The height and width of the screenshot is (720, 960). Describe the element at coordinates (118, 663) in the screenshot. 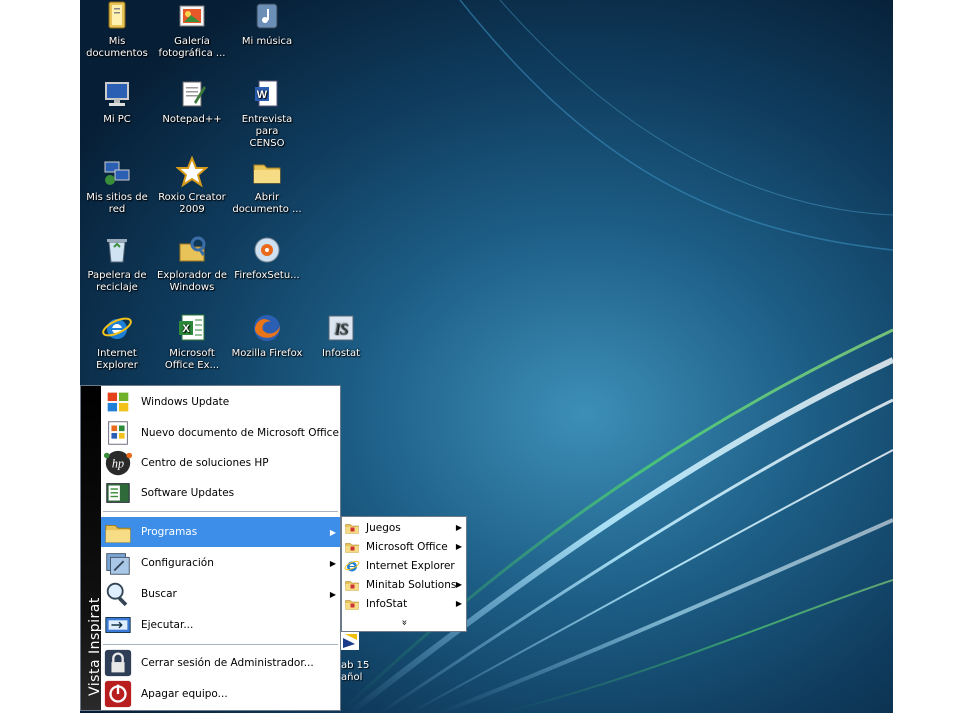

I see `logoff-lock-icon` at that location.